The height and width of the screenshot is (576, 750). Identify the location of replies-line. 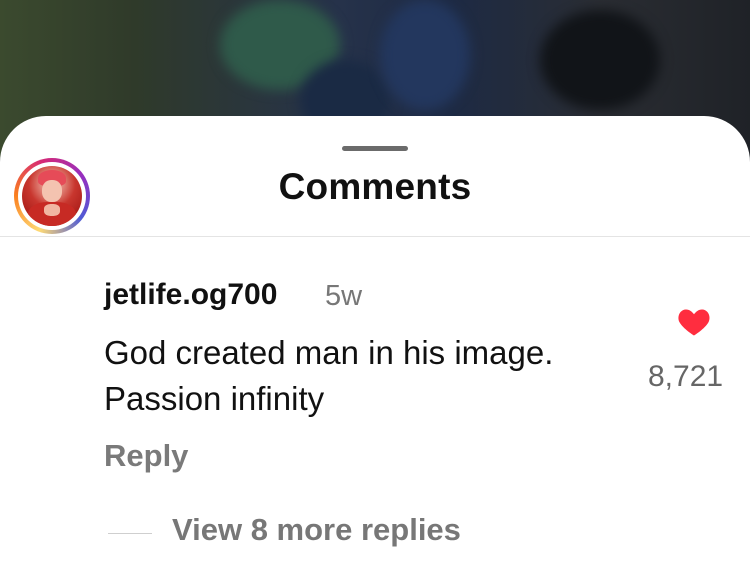
(130, 533).